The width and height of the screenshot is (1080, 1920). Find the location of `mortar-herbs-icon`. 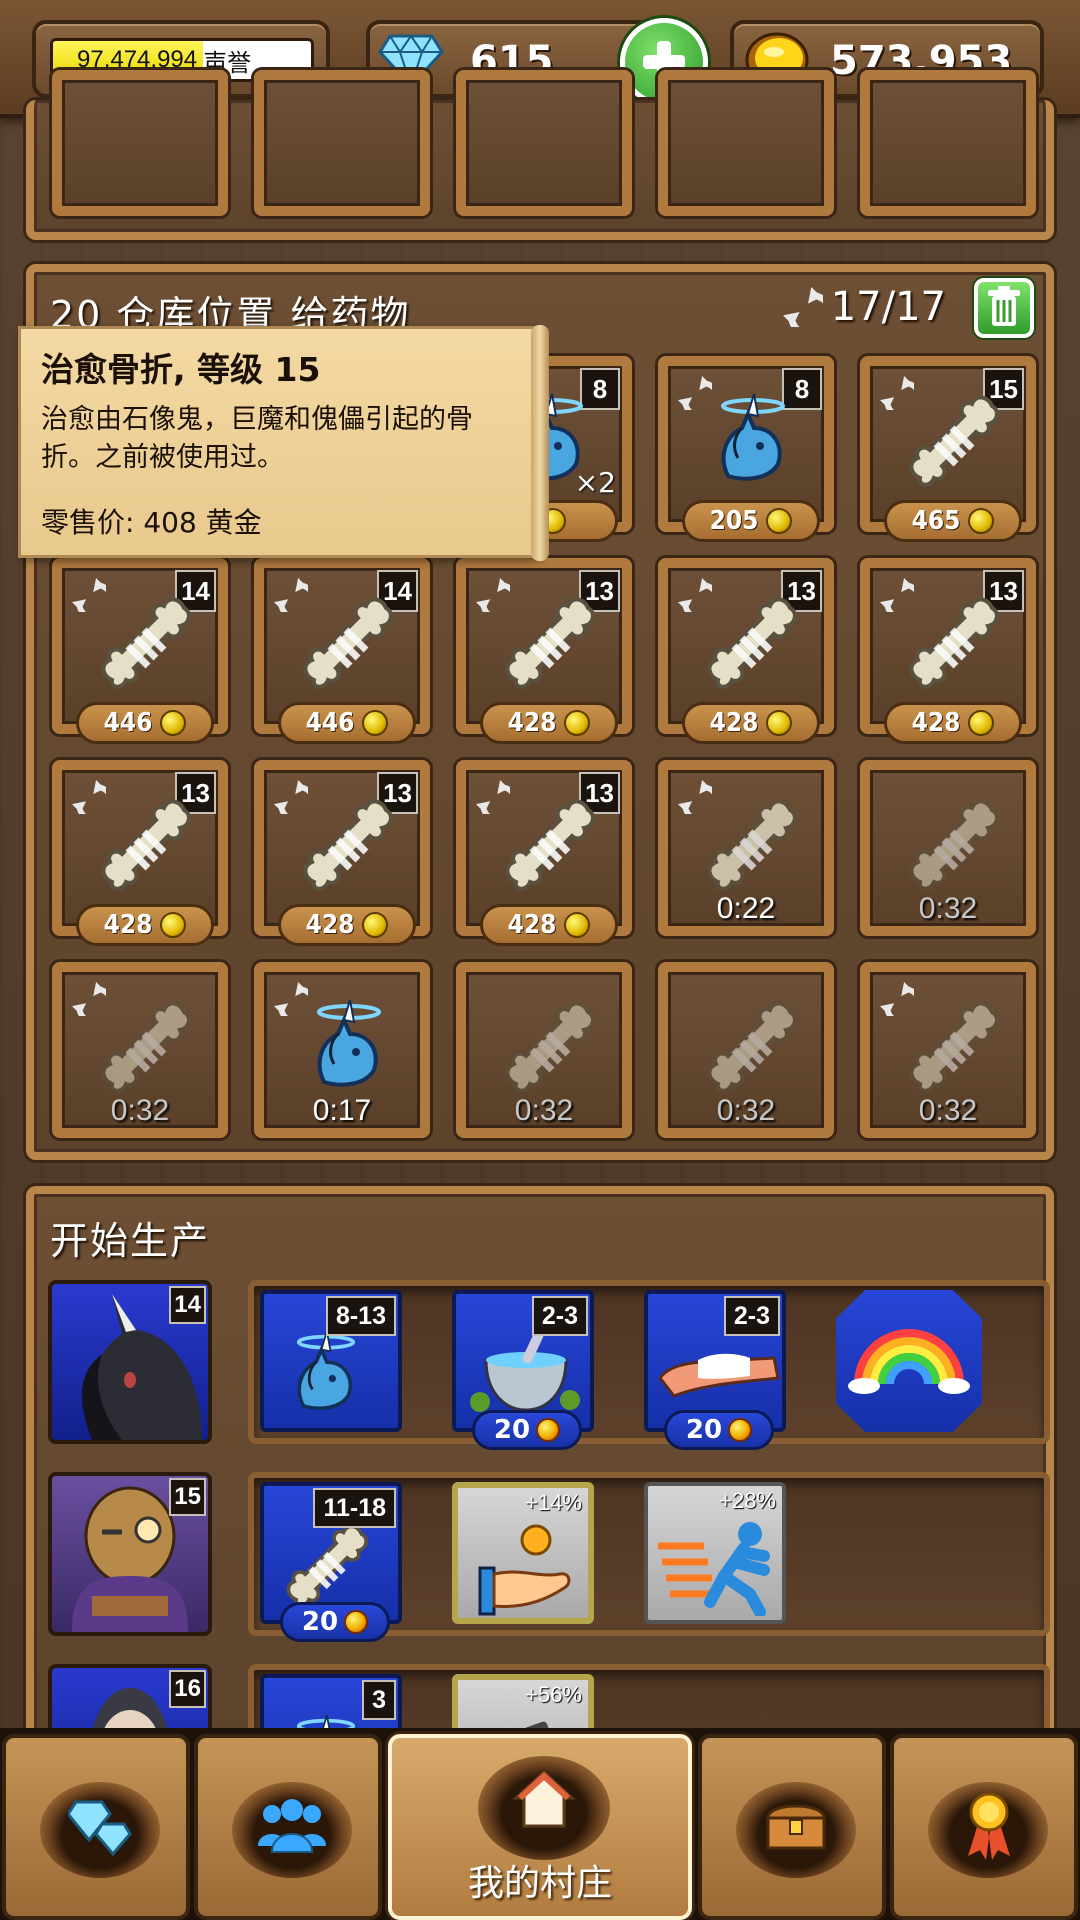

mortar-herbs-icon is located at coordinates (525, 1371).